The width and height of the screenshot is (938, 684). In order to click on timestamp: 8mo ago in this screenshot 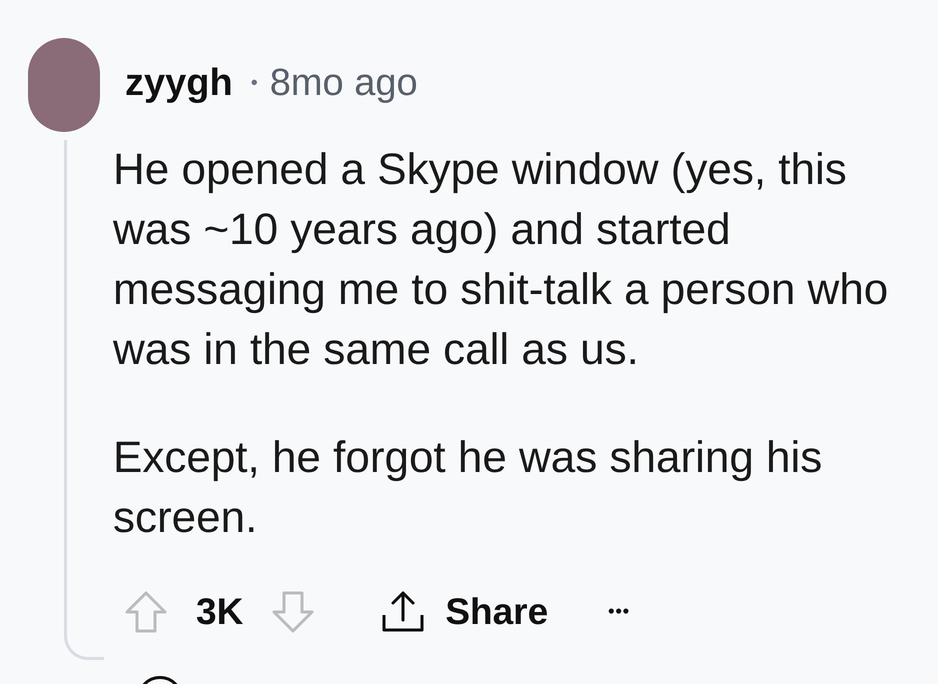, I will do `click(344, 83)`.